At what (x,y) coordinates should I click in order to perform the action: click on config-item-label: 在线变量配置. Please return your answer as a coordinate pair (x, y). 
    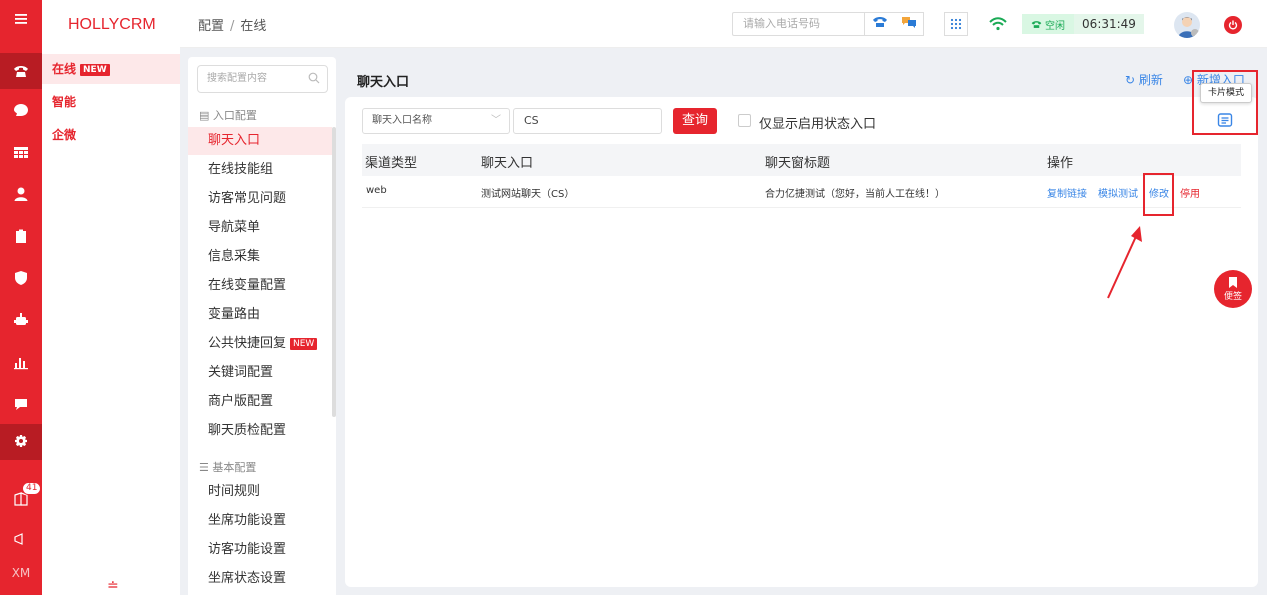
    Looking at the image, I should click on (247, 285).